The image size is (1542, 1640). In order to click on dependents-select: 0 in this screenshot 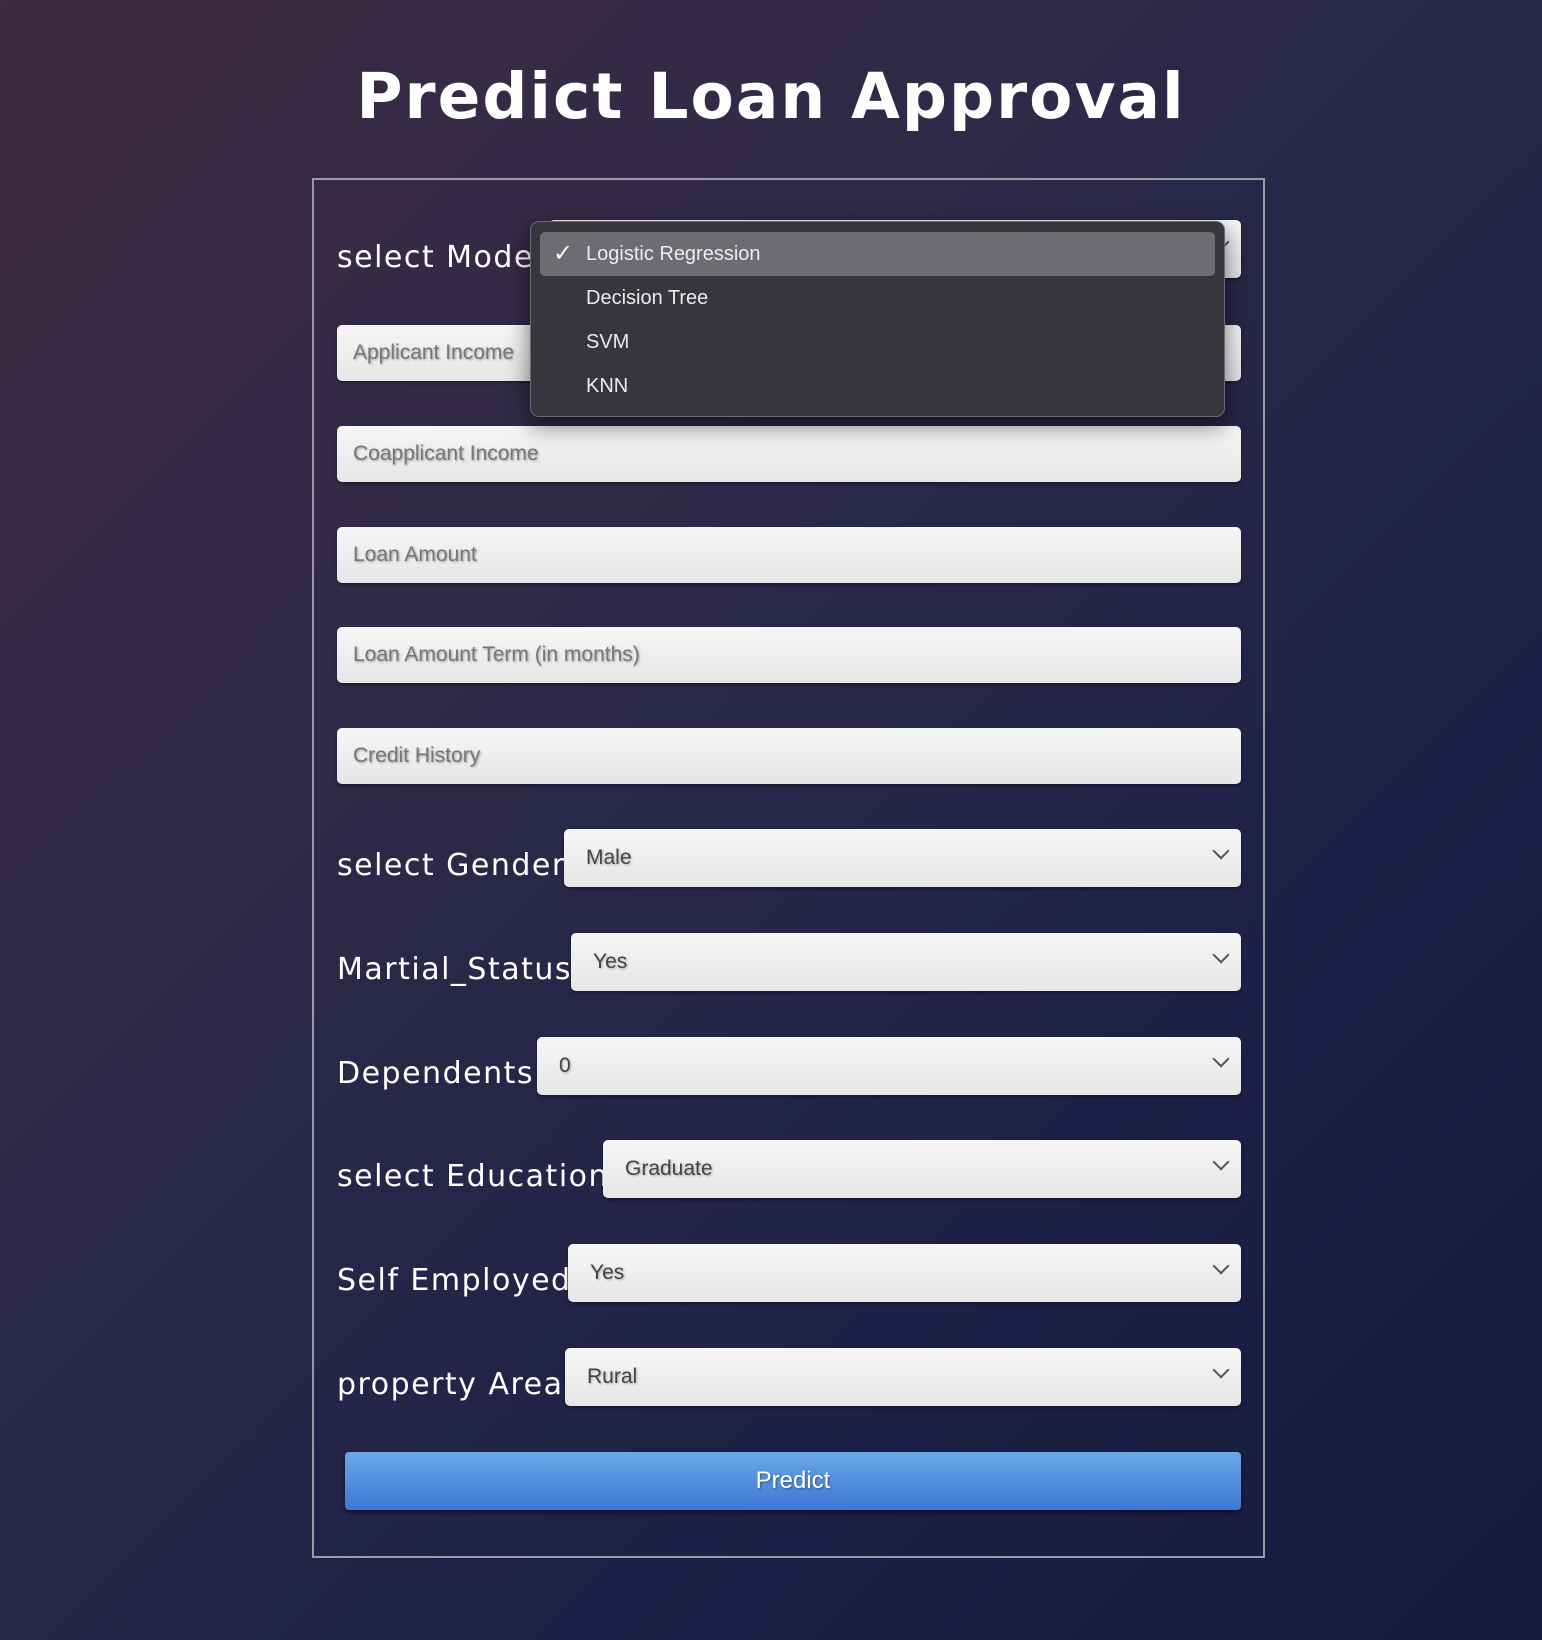, I will do `click(889, 1066)`.